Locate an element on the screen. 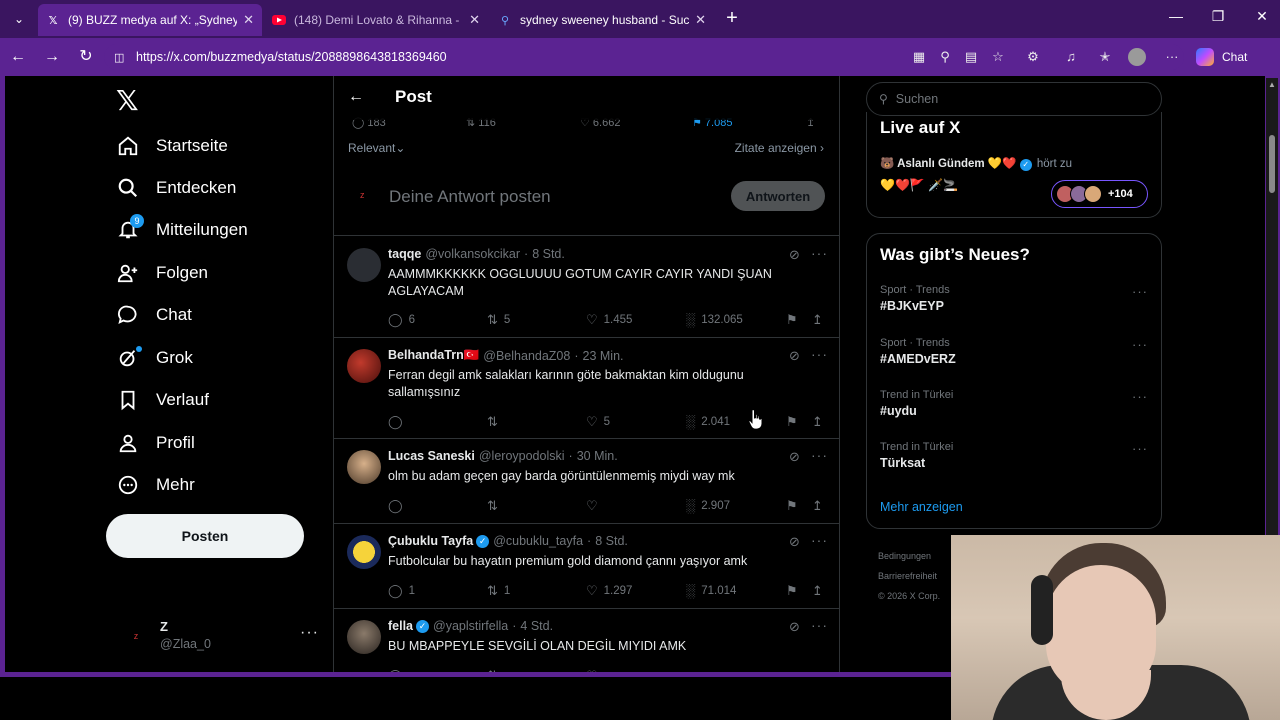 The image size is (1280, 720). author-handle: @cubuklu_tayfa is located at coordinates (538, 541).